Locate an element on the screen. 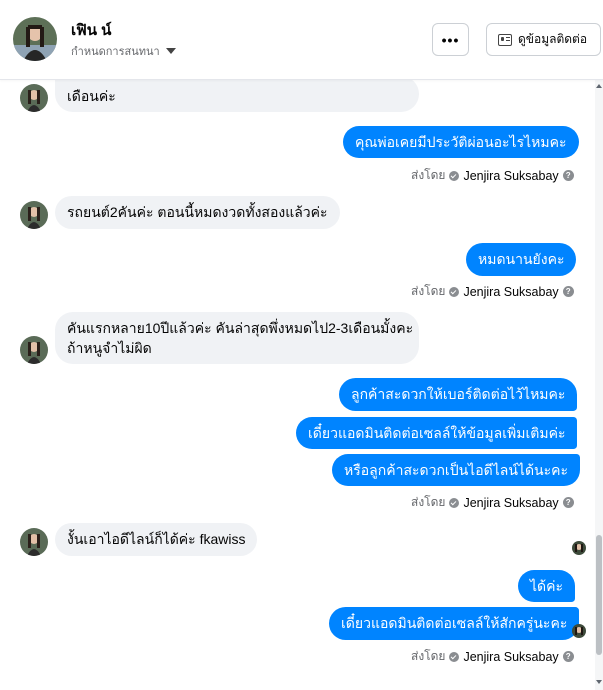 Image resolution: width=603 pixels, height=690 pixels. outgoing-message: ลูกค้าสะดวกให้เบอร์ติดต่อไว้ไหมคะ is located at coordinates (458, 394).